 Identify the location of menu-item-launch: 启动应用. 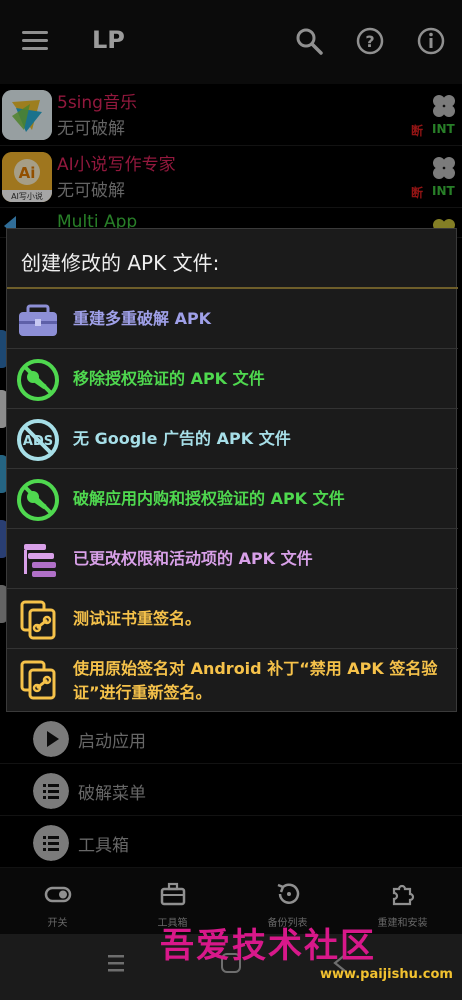
(231, 738).